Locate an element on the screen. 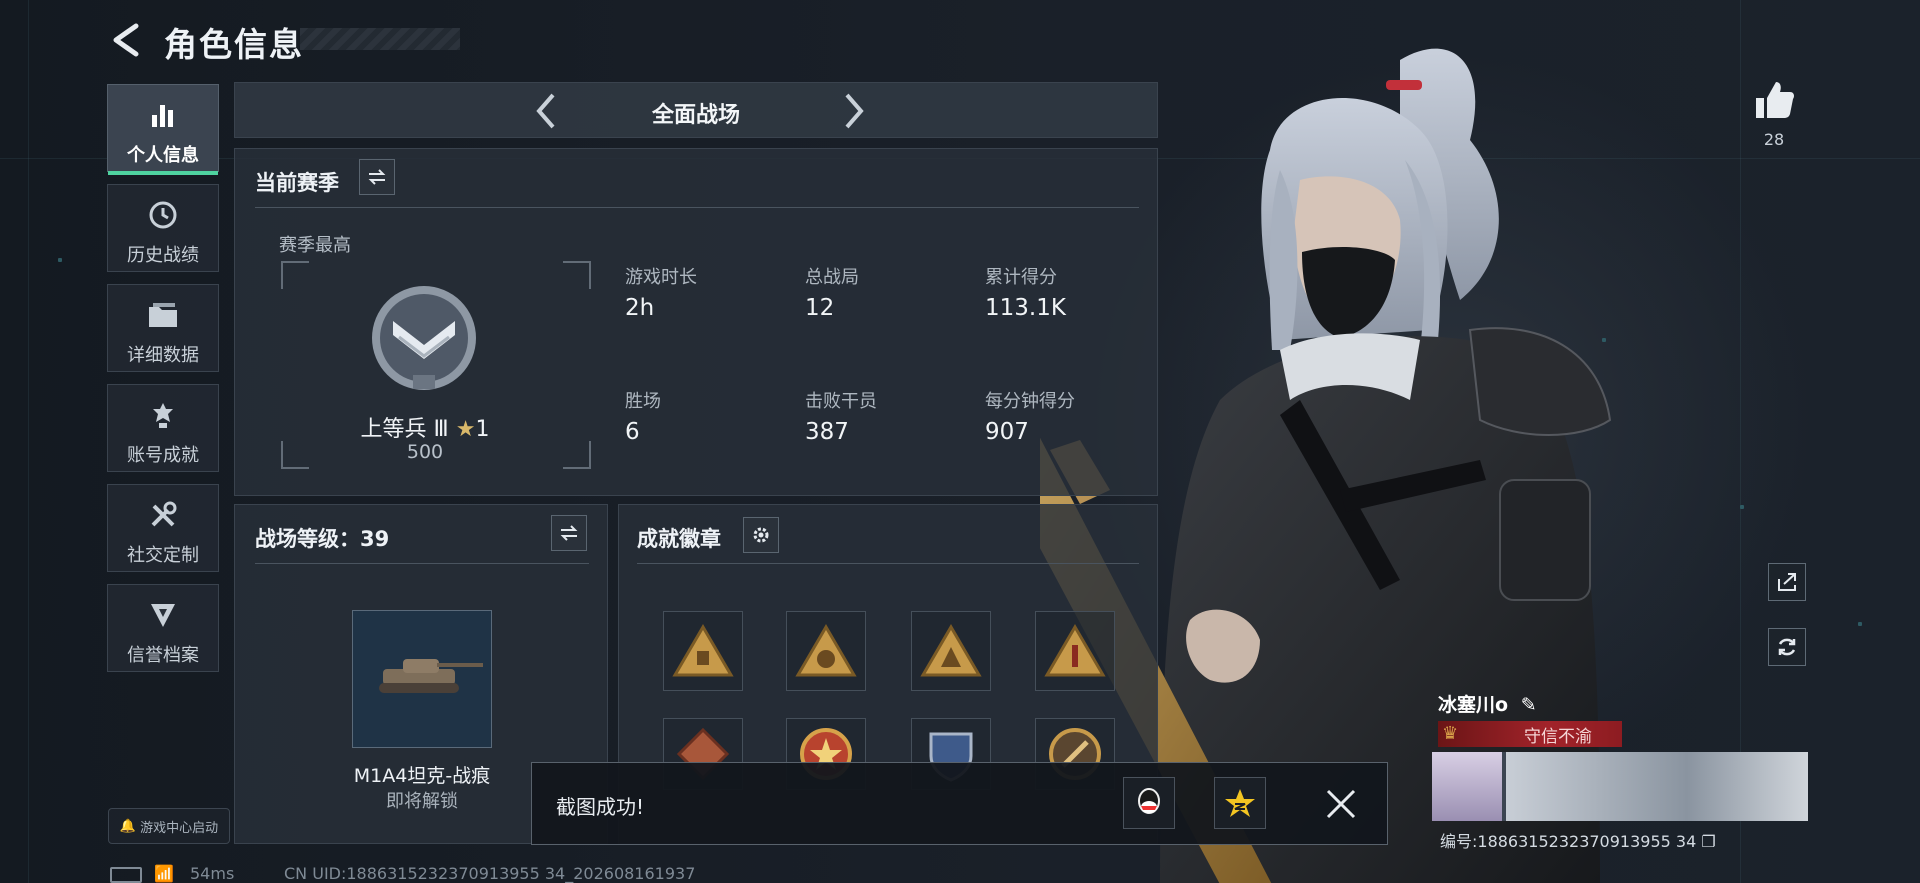  sidebar-item-label: 社交定制 is located at coordinates (163, 555).